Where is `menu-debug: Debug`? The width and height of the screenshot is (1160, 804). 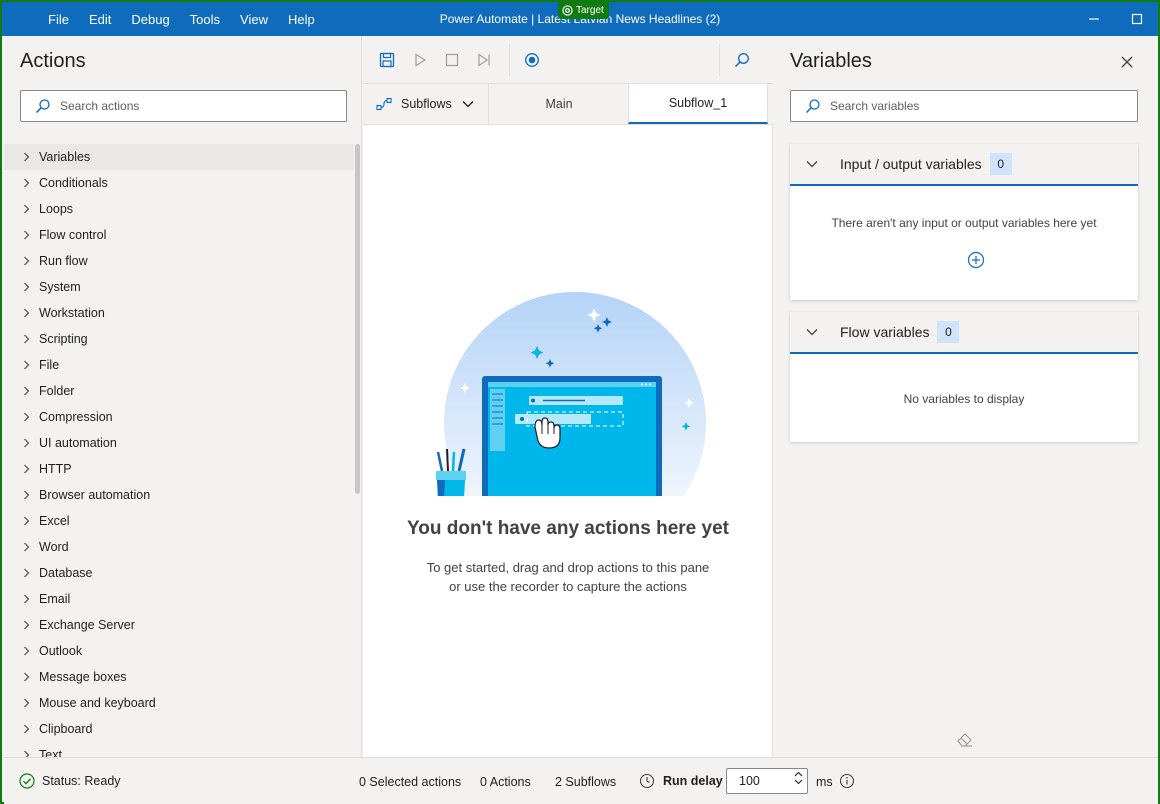
menu-debug: Debug is located at coordinates (150, 19).